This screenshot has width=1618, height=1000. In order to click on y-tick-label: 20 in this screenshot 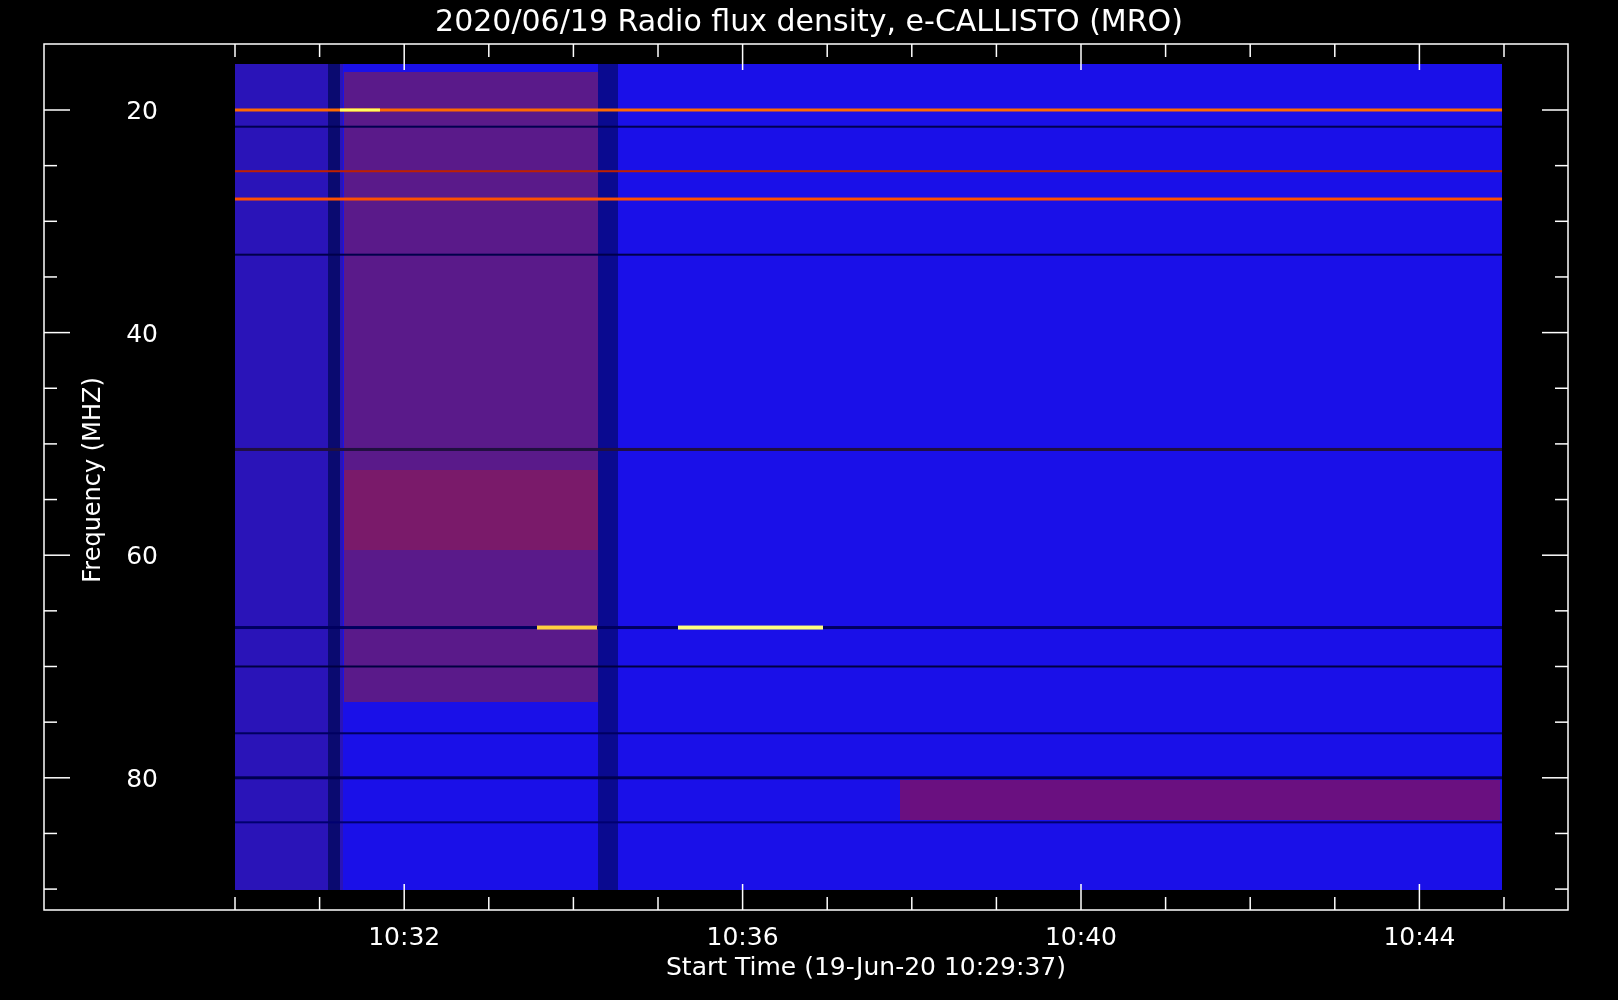, I will do `click(142, 110)`.